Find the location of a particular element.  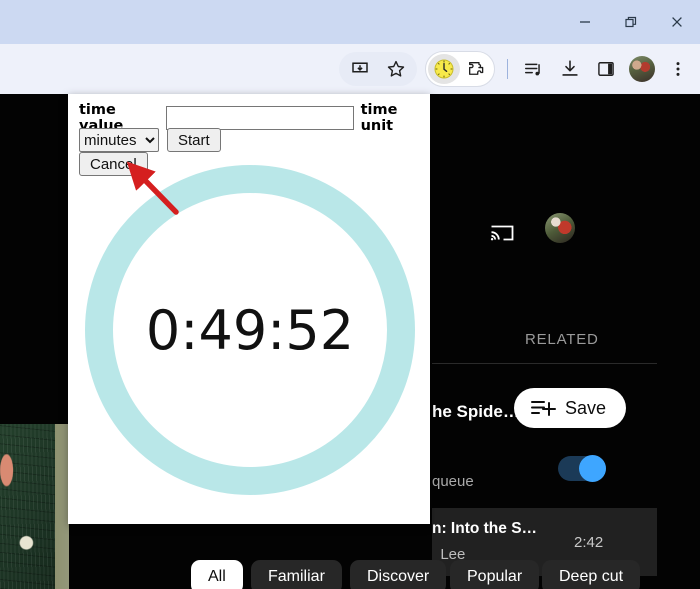

playlist-button is located at coordinates (534, 69).